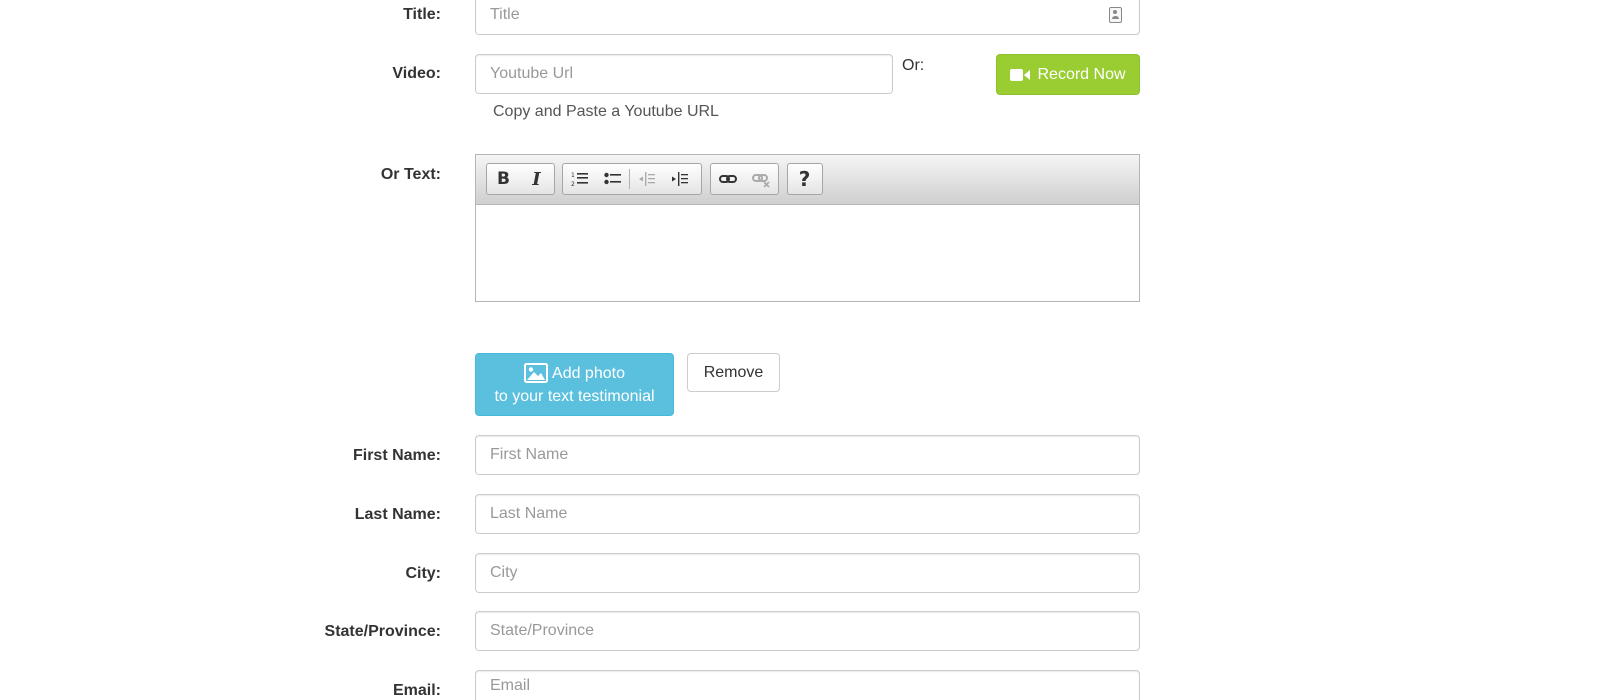  What do you see at coordinates (807, 514) in the screenshot?
I see `last-name-input` at bounding box center [807, 514].